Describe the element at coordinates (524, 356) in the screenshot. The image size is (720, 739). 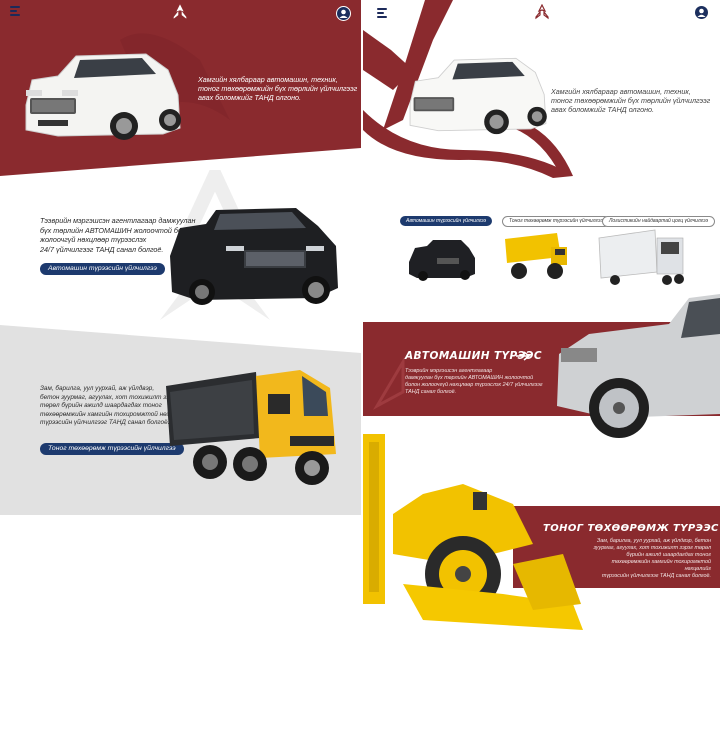
I see `arrow-right-icon` at that location.